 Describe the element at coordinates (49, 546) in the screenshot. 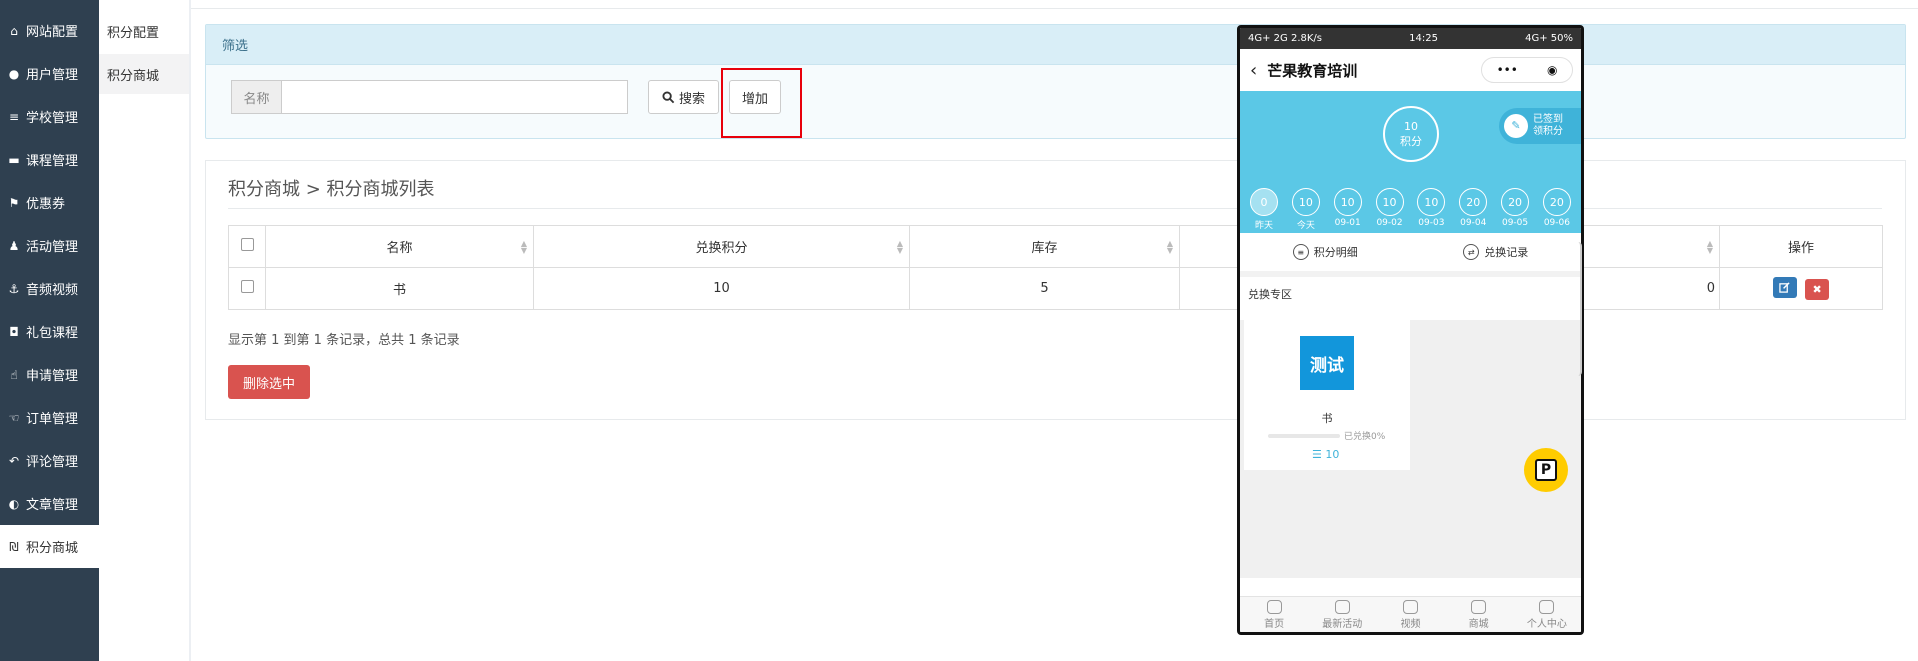

I see `sidebar-item-points-mall: ₪ 积分商城` at that location.